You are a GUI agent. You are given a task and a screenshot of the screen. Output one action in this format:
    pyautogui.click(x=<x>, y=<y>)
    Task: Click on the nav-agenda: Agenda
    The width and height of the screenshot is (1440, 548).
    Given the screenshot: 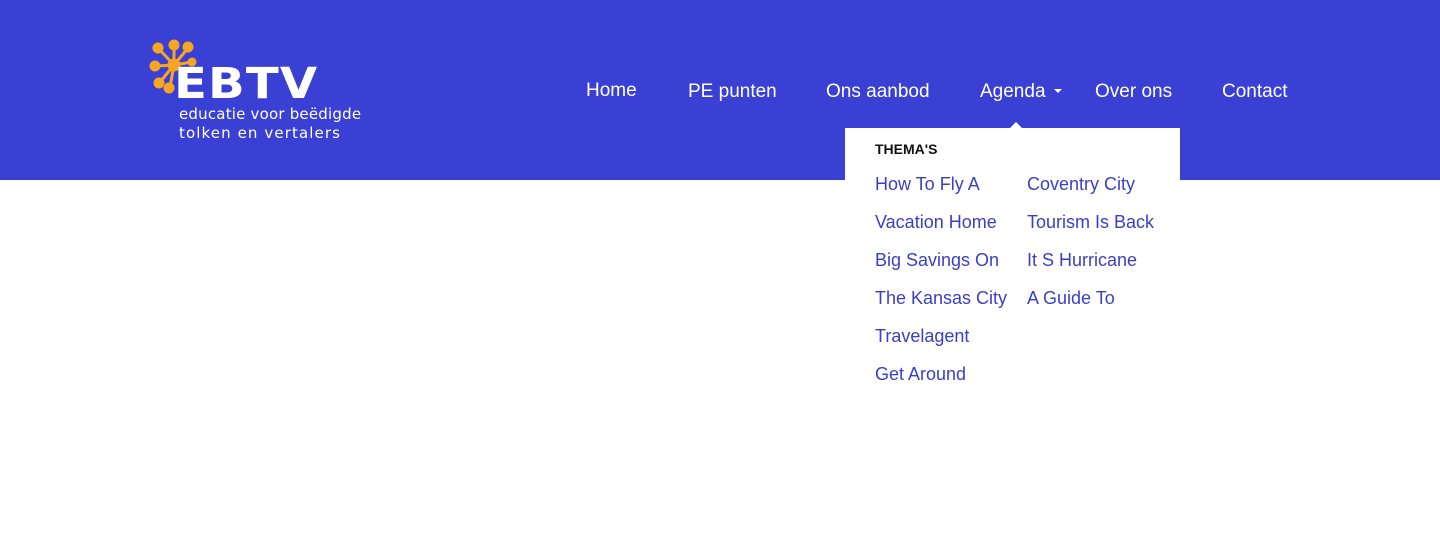 What is the action you would take?
    pyautogui.click(x=1021, y=92)
    